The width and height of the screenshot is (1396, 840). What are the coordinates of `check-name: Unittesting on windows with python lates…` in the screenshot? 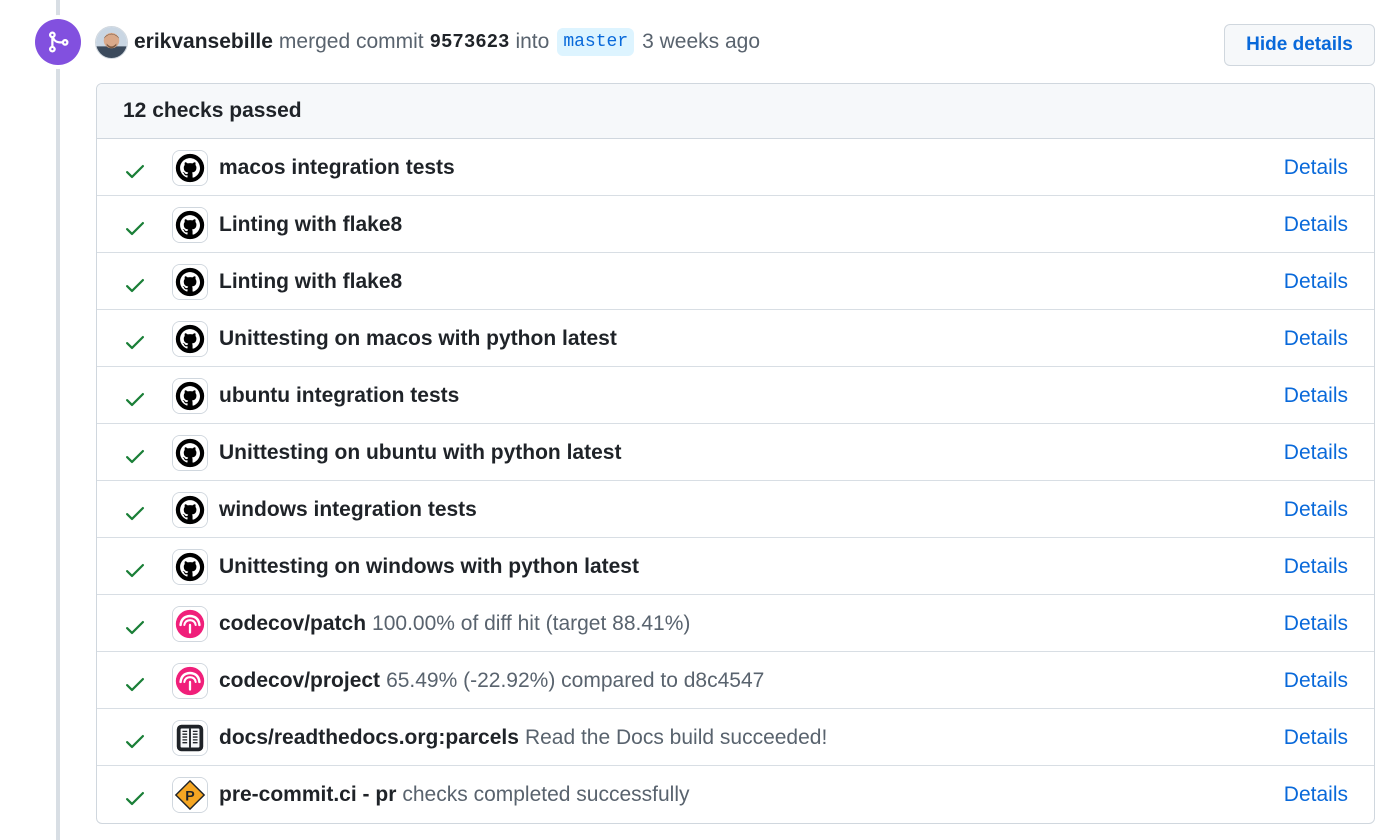 It's located at (429, 566).